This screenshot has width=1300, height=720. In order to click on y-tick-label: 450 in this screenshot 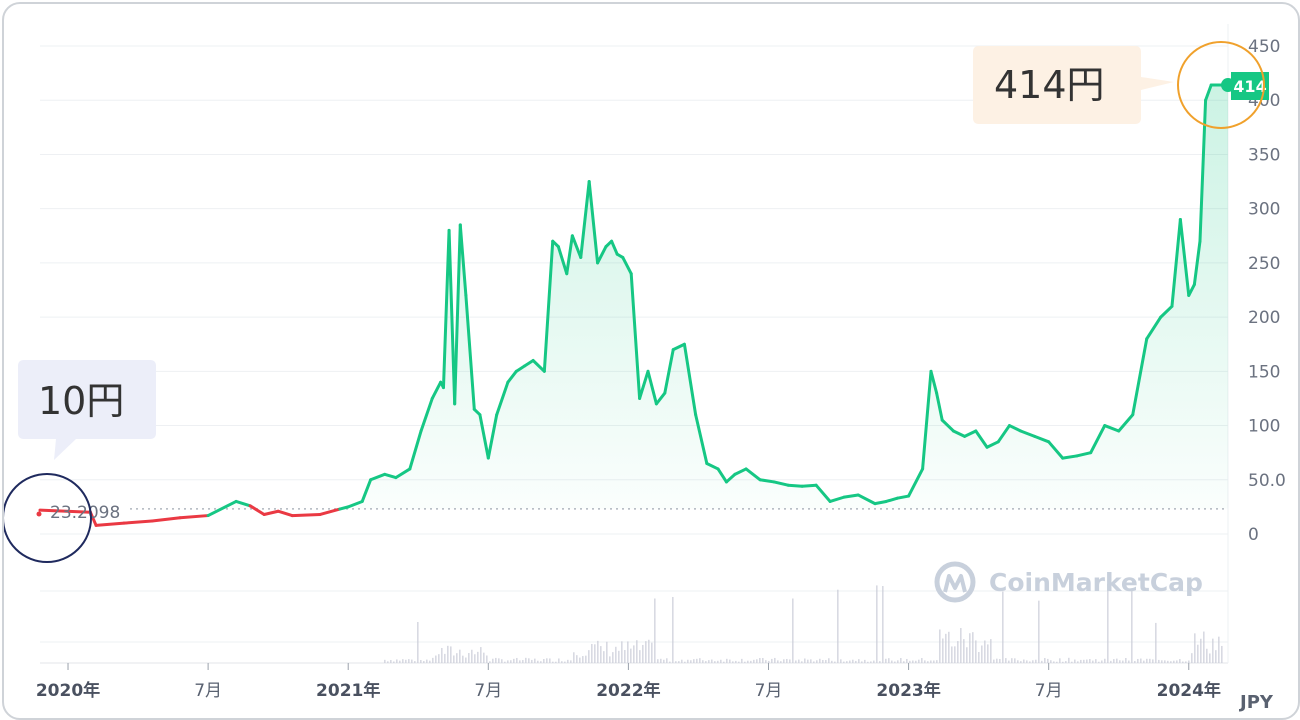, I will do `click(1264, 47)`.